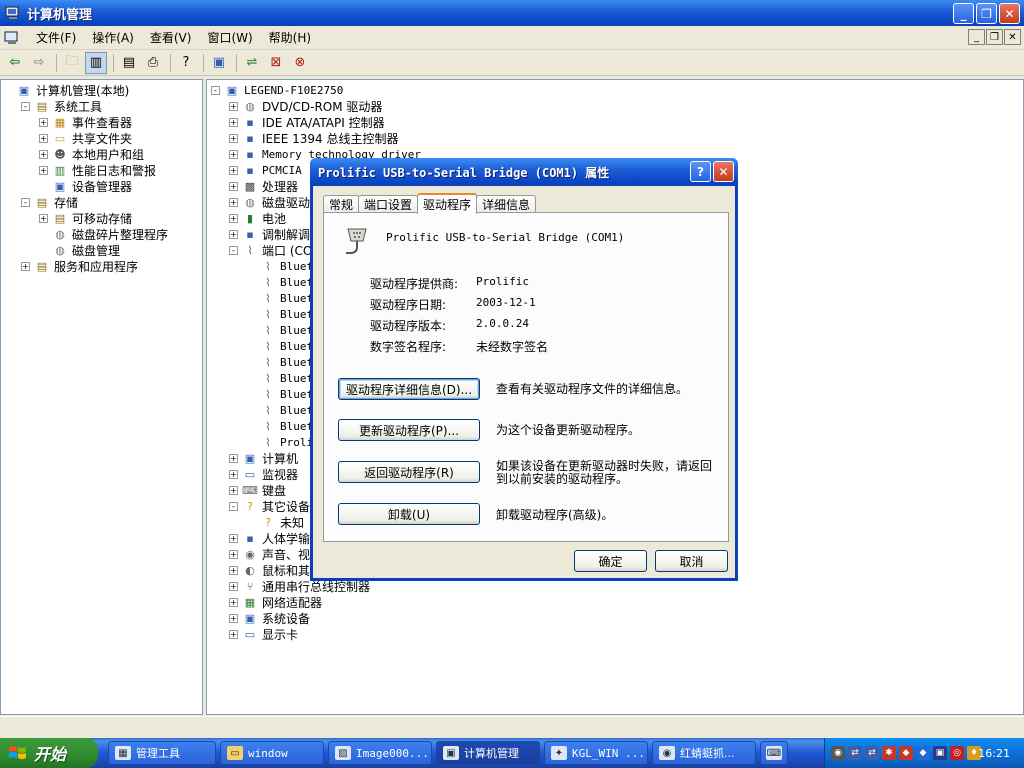  Describe the element at coordinates (277, 90) in the screenshot. I see `tree-item: - ▣ LEGEND-F10E2750` at that location.